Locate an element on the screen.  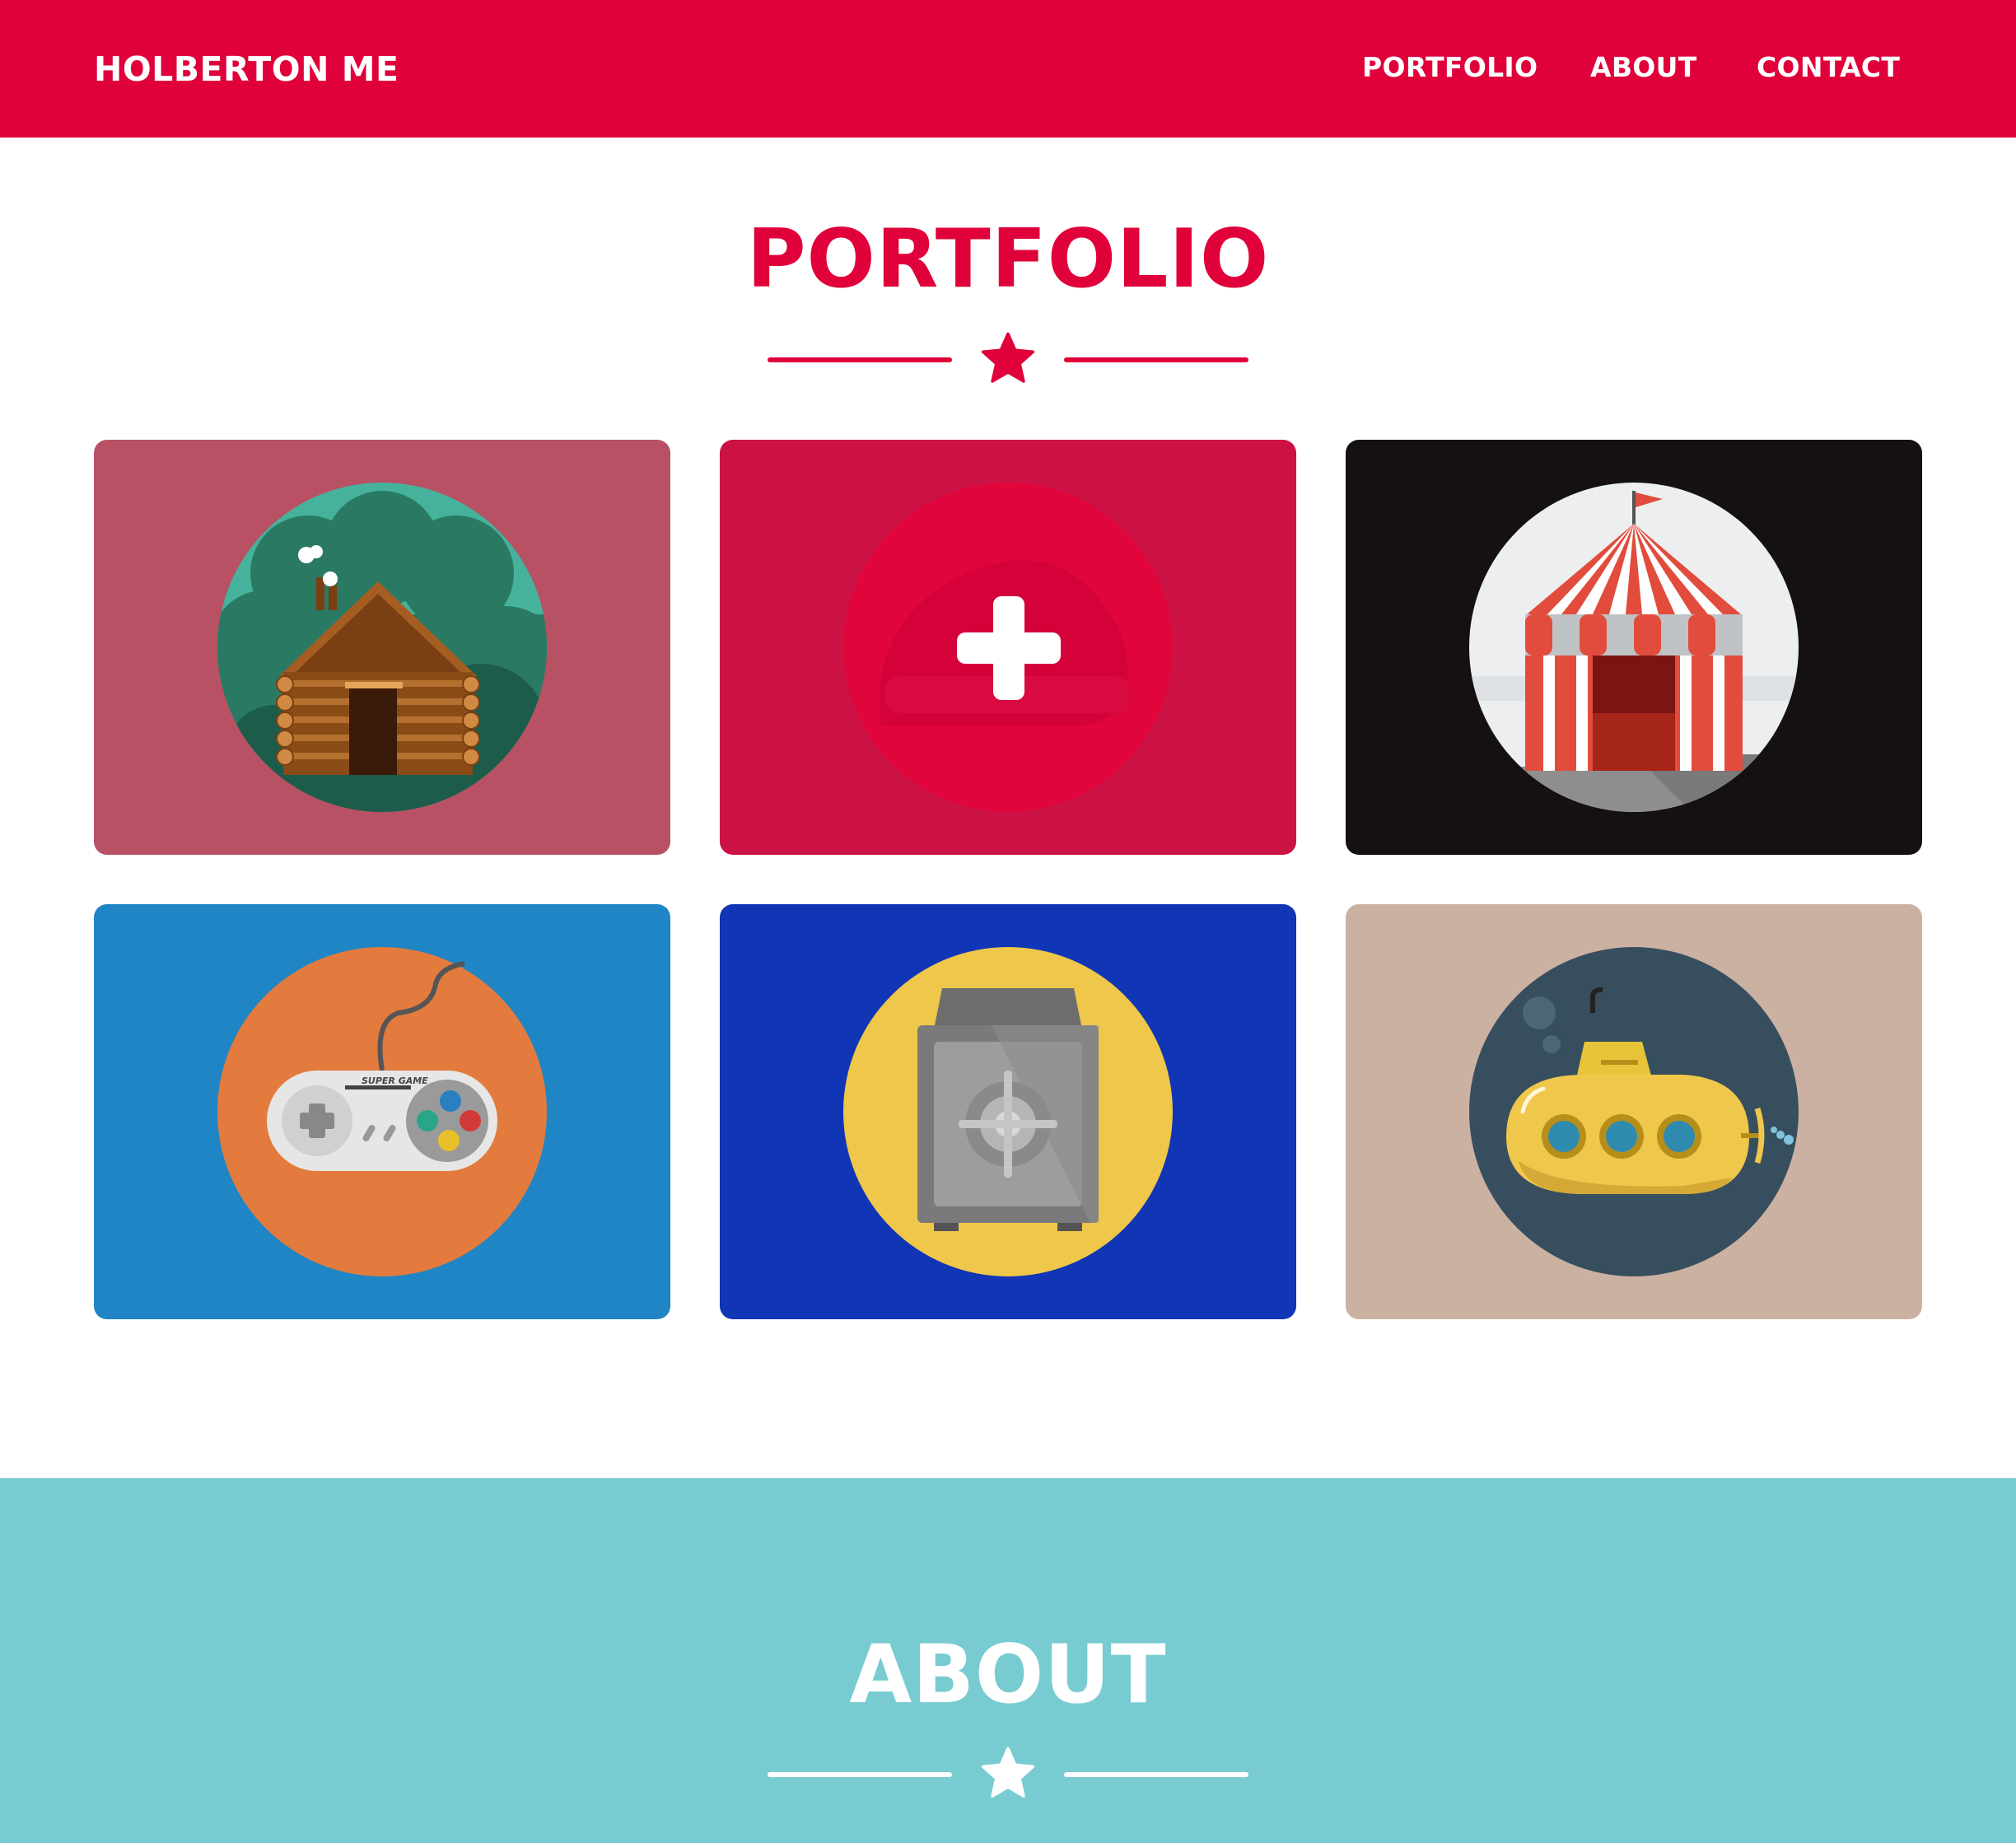
portfolio-item-safe is located at coordinates (1008, 1111).